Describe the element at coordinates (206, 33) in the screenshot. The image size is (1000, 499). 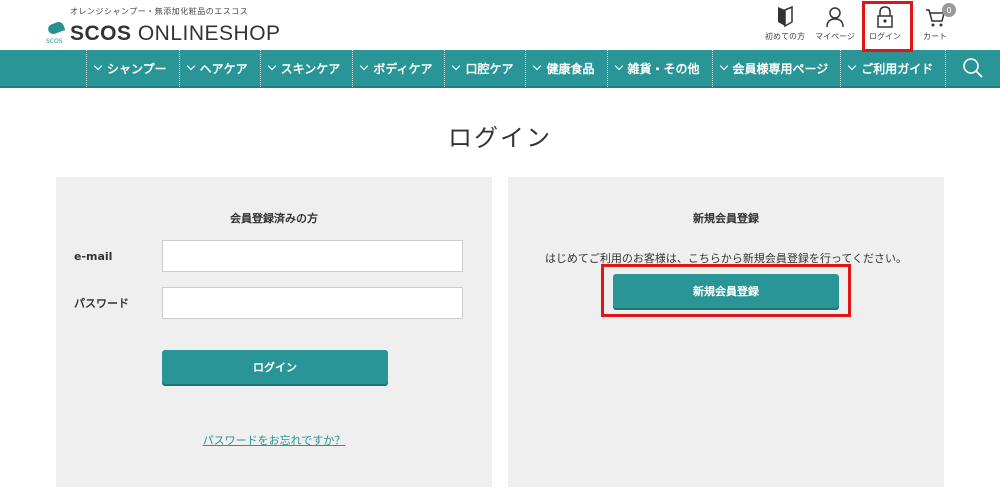
I see `logo-text-rest: ONLINESHOP` at that location.